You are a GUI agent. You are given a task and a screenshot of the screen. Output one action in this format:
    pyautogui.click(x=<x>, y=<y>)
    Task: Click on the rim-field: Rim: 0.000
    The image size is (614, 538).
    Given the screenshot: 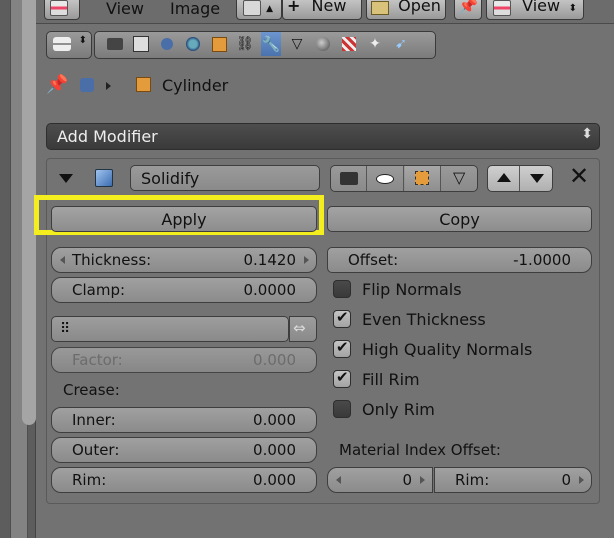 What is the action you would take?
    pyautogui.click(x=184, y=480)
    